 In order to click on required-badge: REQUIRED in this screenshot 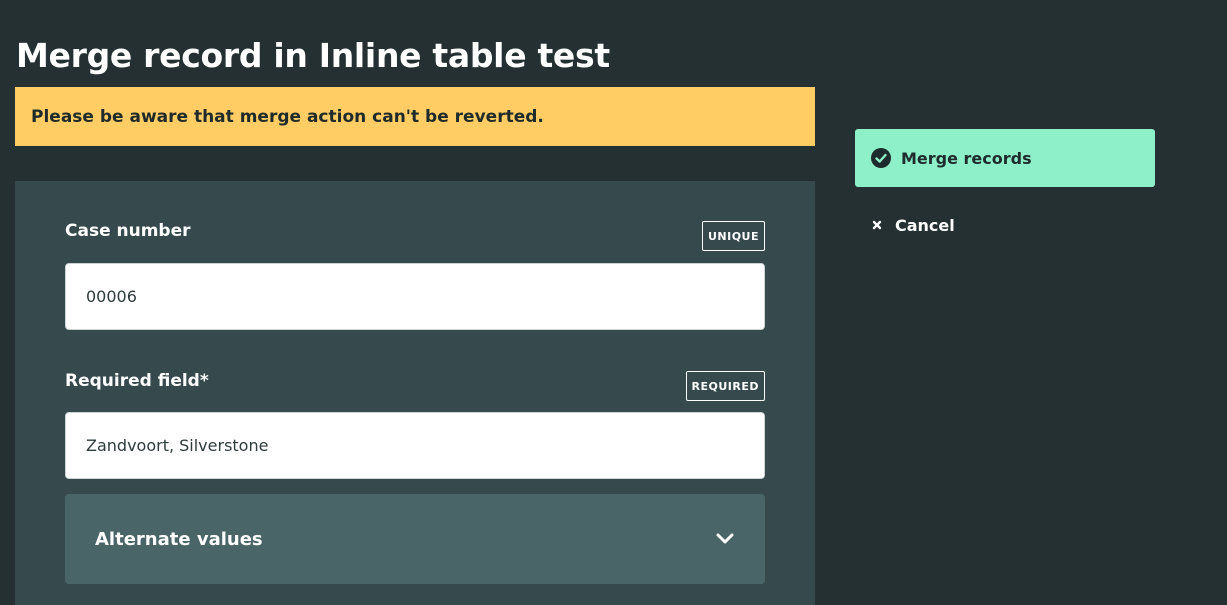, I will do `click(725, 386)`.